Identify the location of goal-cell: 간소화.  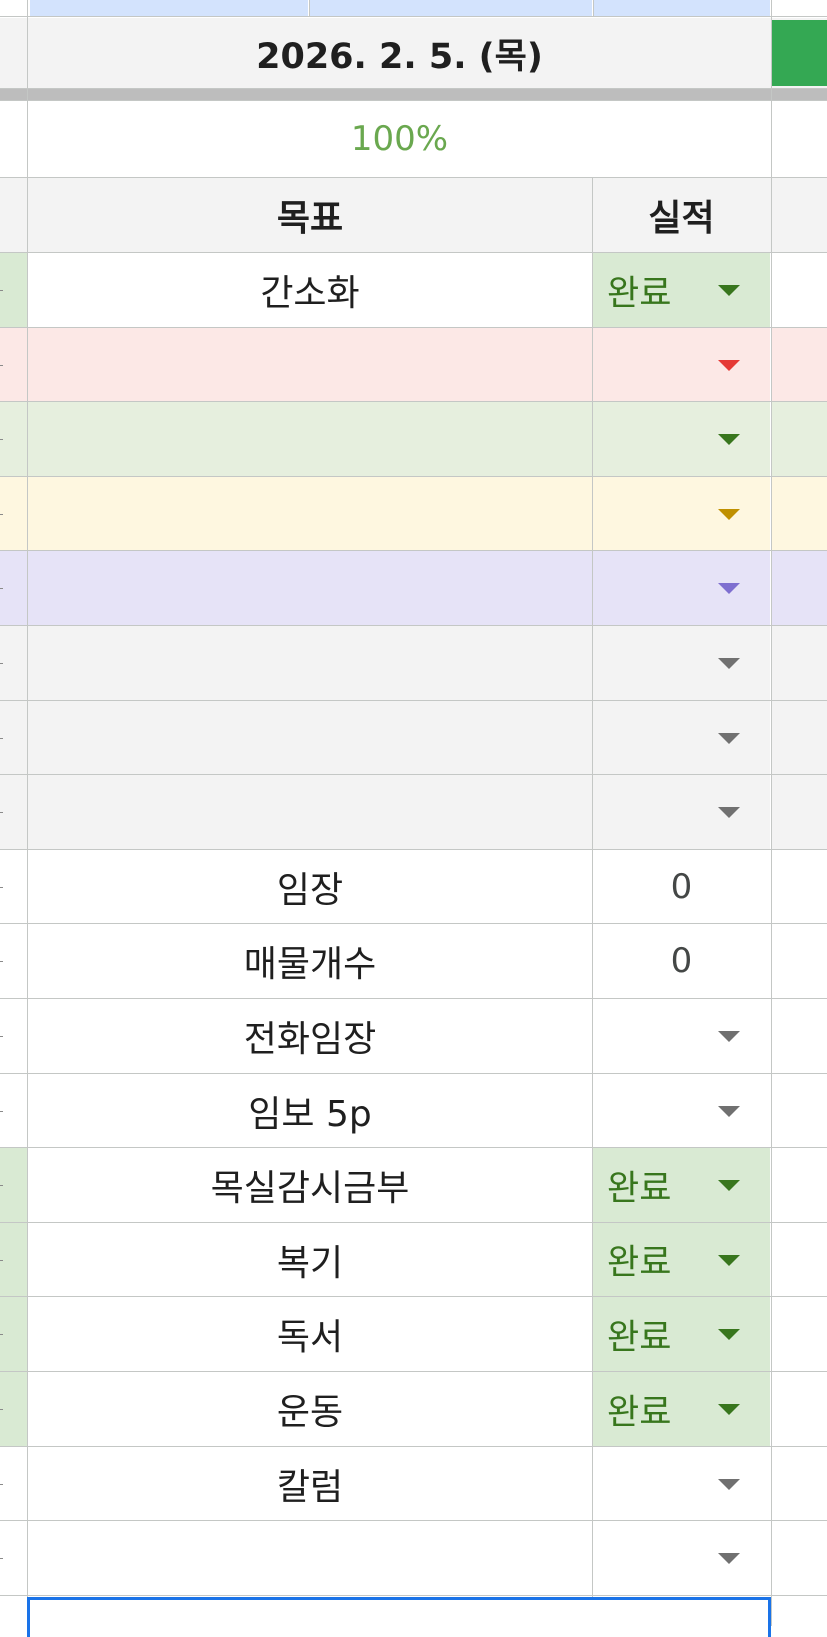
(310, 290).